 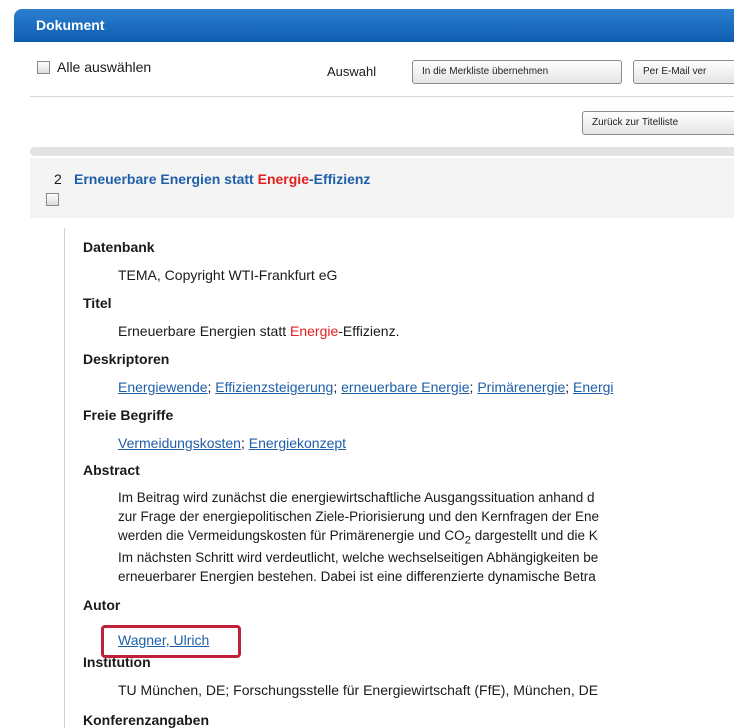 I want to click on descriptor-link: Primärenergie, so click(x=521, y=387).